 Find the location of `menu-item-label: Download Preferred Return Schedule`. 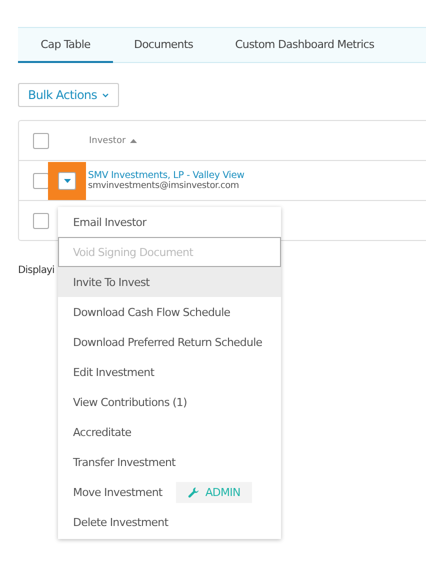

menu-item-label: Download Preferred Return Schedule is located at coordinates (167, 342).